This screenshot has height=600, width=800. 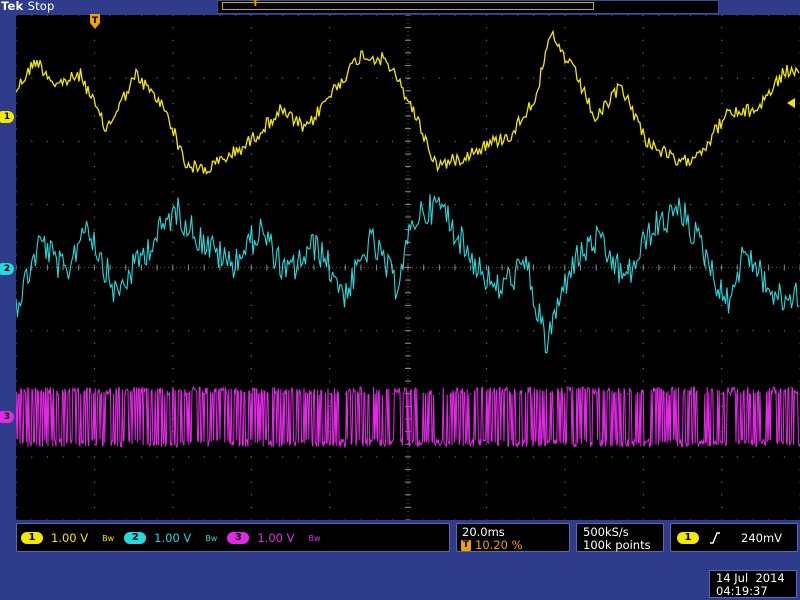 What do you see at coordinates (255, 4) in the screenshot?
I see `record-trigger-marker: T` at bounding box center [255, 4].